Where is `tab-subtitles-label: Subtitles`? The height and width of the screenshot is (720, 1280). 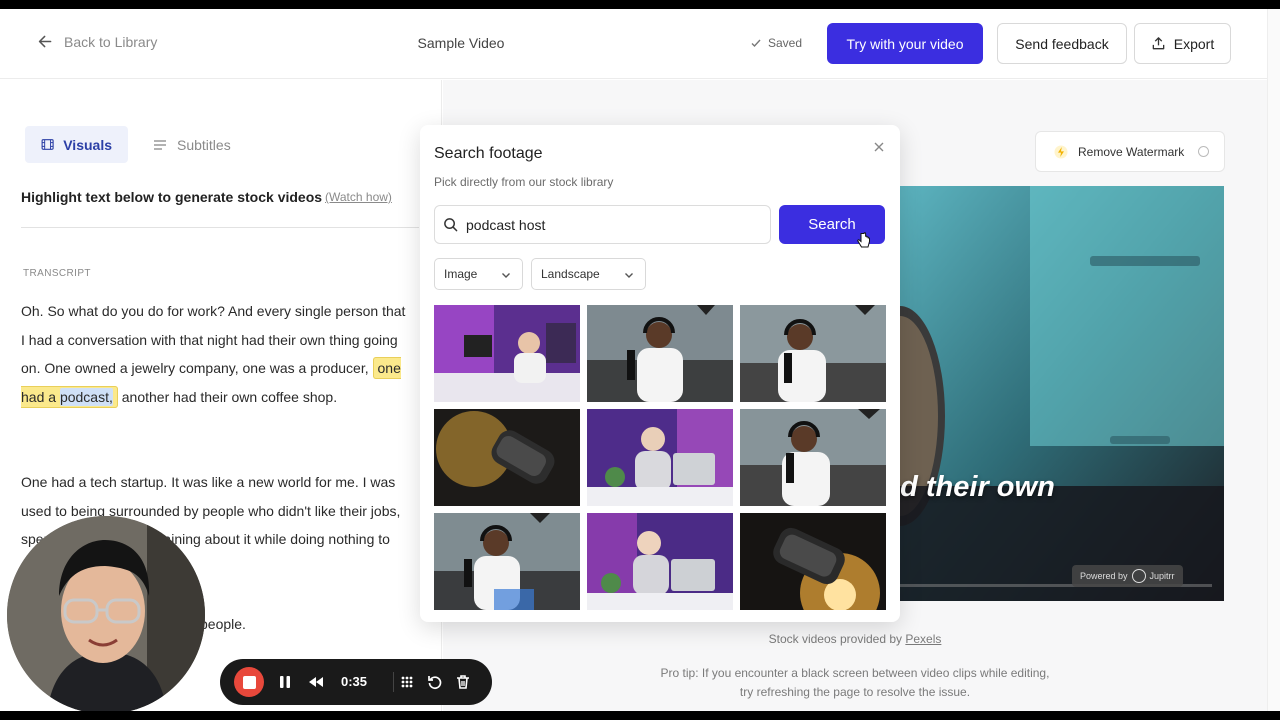
tab-subtitles-label: Subtitles is located at coordinates (204, 144).